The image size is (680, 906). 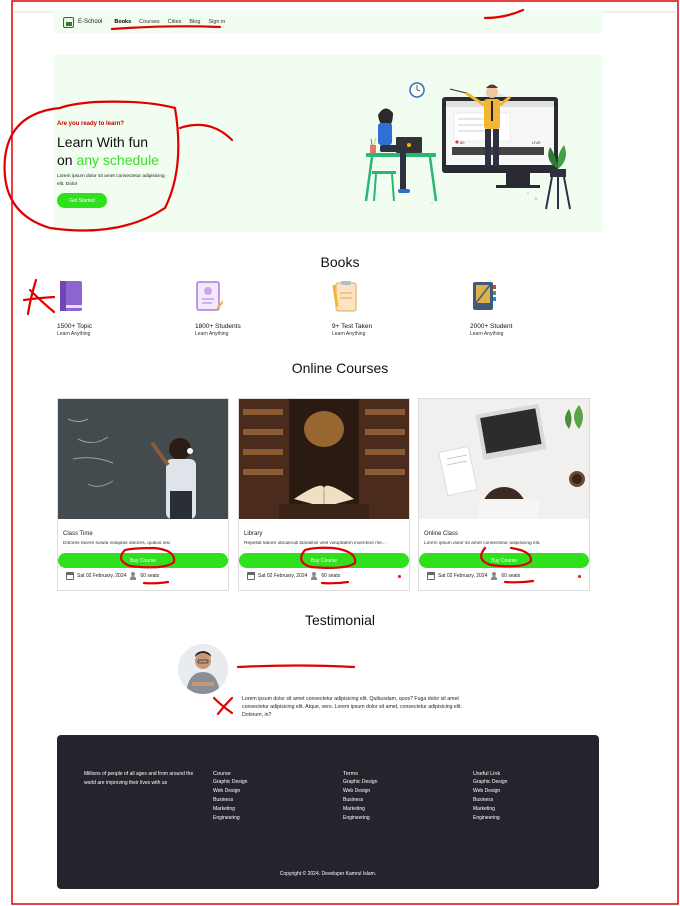 I want to click on hero-illustration: 80 LIVE, so click(x=467, y=146).